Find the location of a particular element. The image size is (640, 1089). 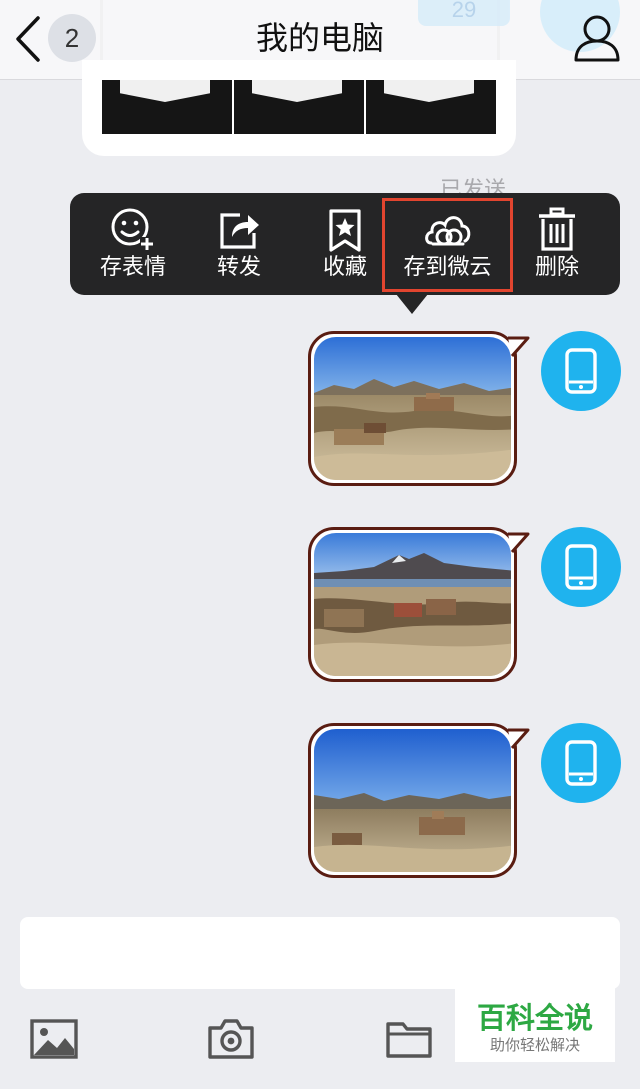

menu-label: 删除 is located at coordinates (556, 267).